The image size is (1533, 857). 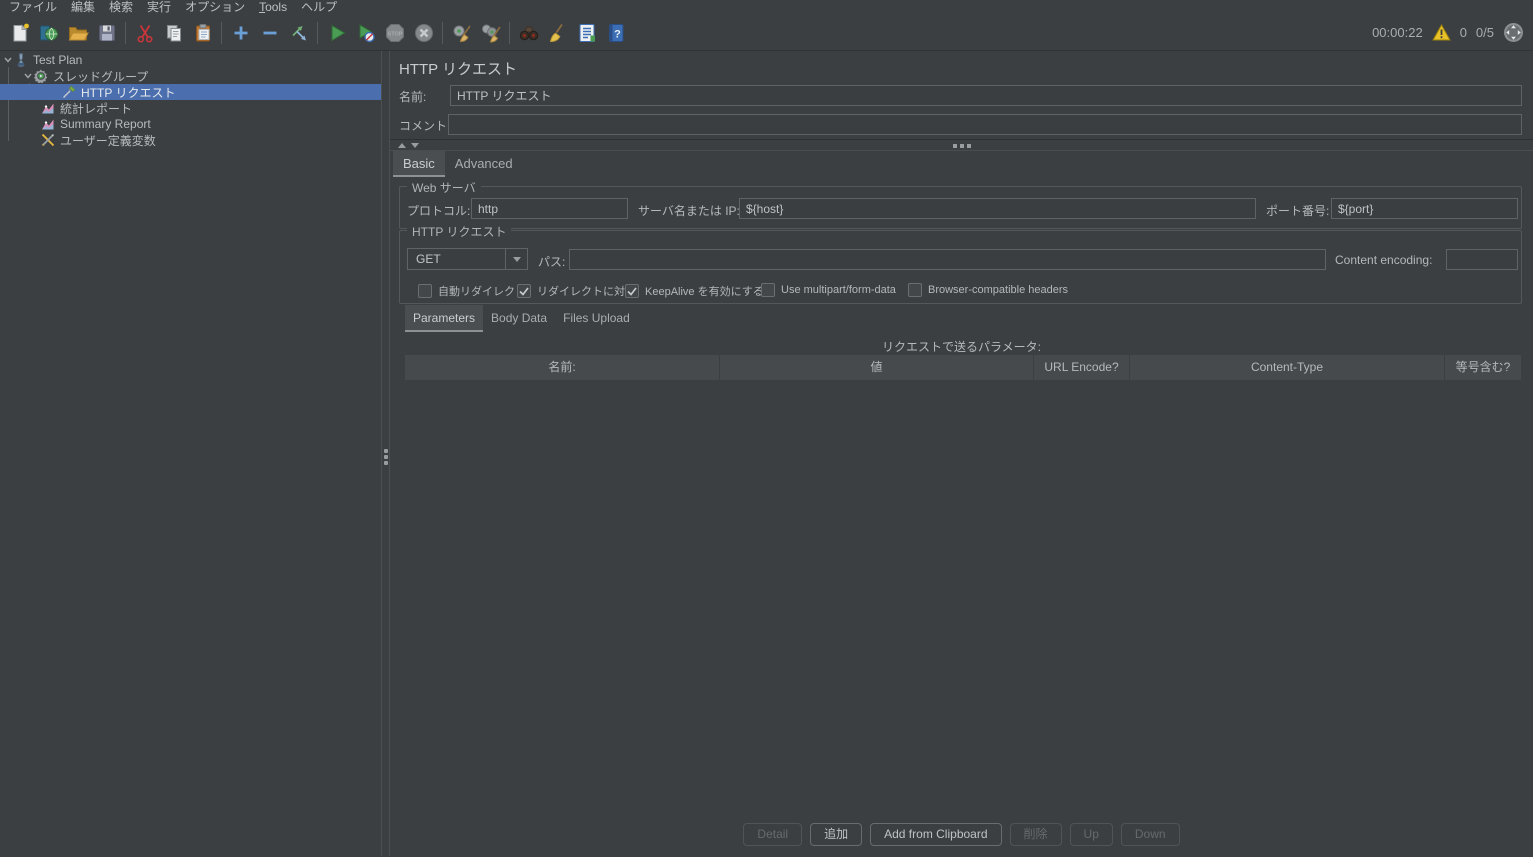 What do you see at coordinates (121, 7) in the screenshot?
I see `menu-search: 検索` at bounding box center [121, 7].